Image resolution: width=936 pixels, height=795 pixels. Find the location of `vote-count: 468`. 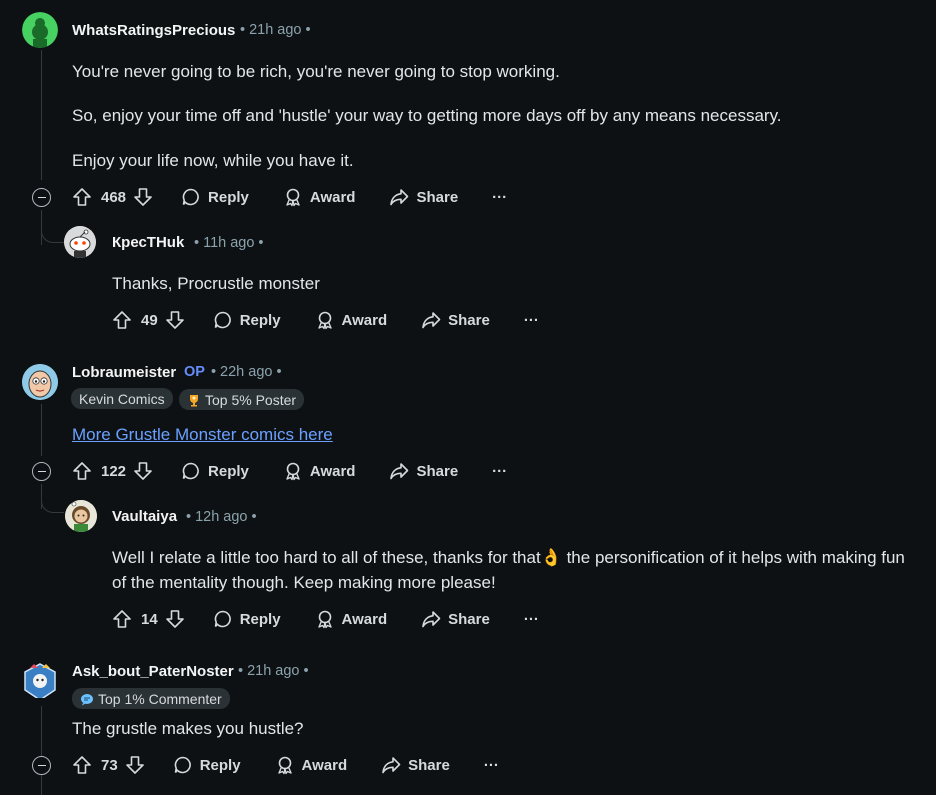

vote-count: 468 is located at coordinates (114, 197).